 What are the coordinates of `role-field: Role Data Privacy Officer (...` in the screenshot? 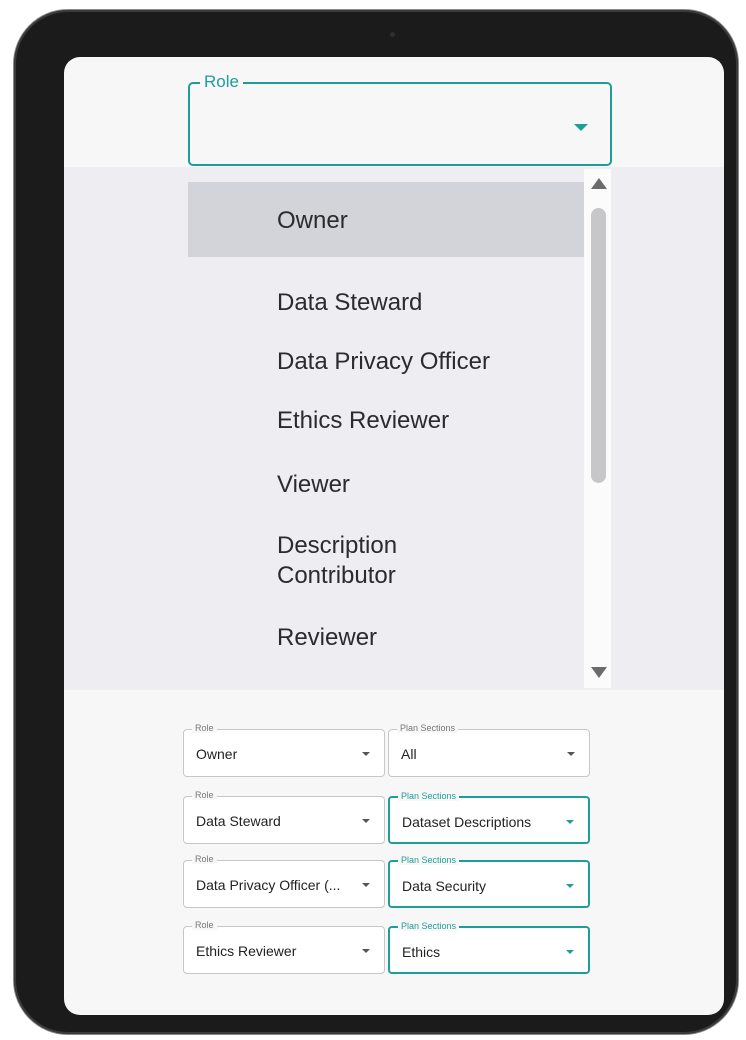 It's located at (284, 881).